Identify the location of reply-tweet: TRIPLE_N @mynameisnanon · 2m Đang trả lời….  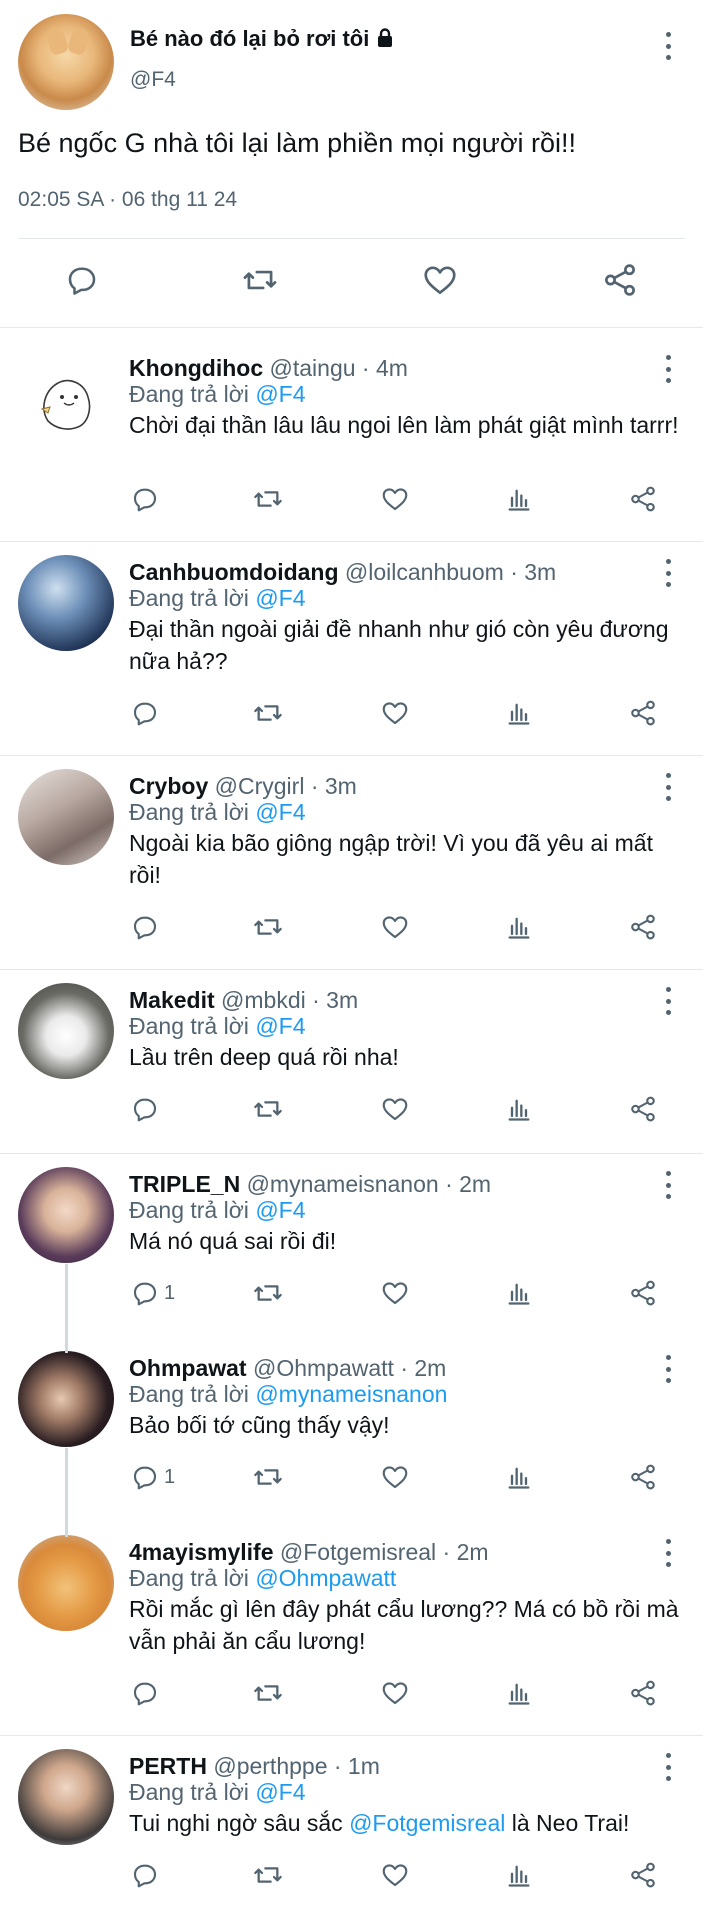
(351, 1245).